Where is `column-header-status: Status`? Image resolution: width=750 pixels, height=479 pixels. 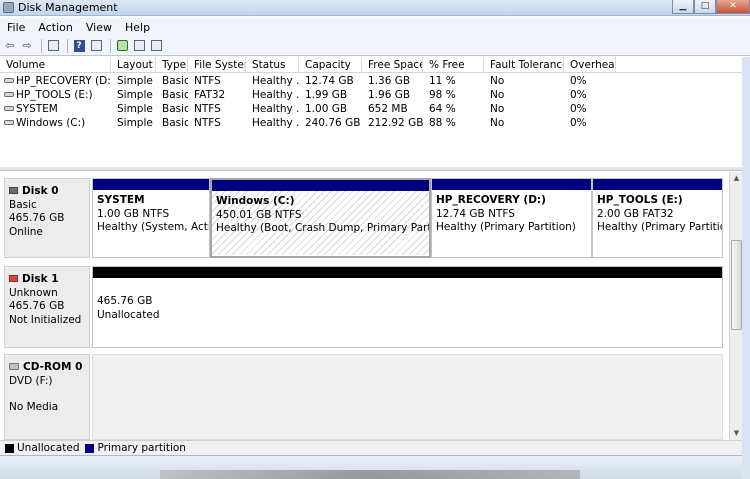 column-header-status: Status is located at coordinates (272, 65).